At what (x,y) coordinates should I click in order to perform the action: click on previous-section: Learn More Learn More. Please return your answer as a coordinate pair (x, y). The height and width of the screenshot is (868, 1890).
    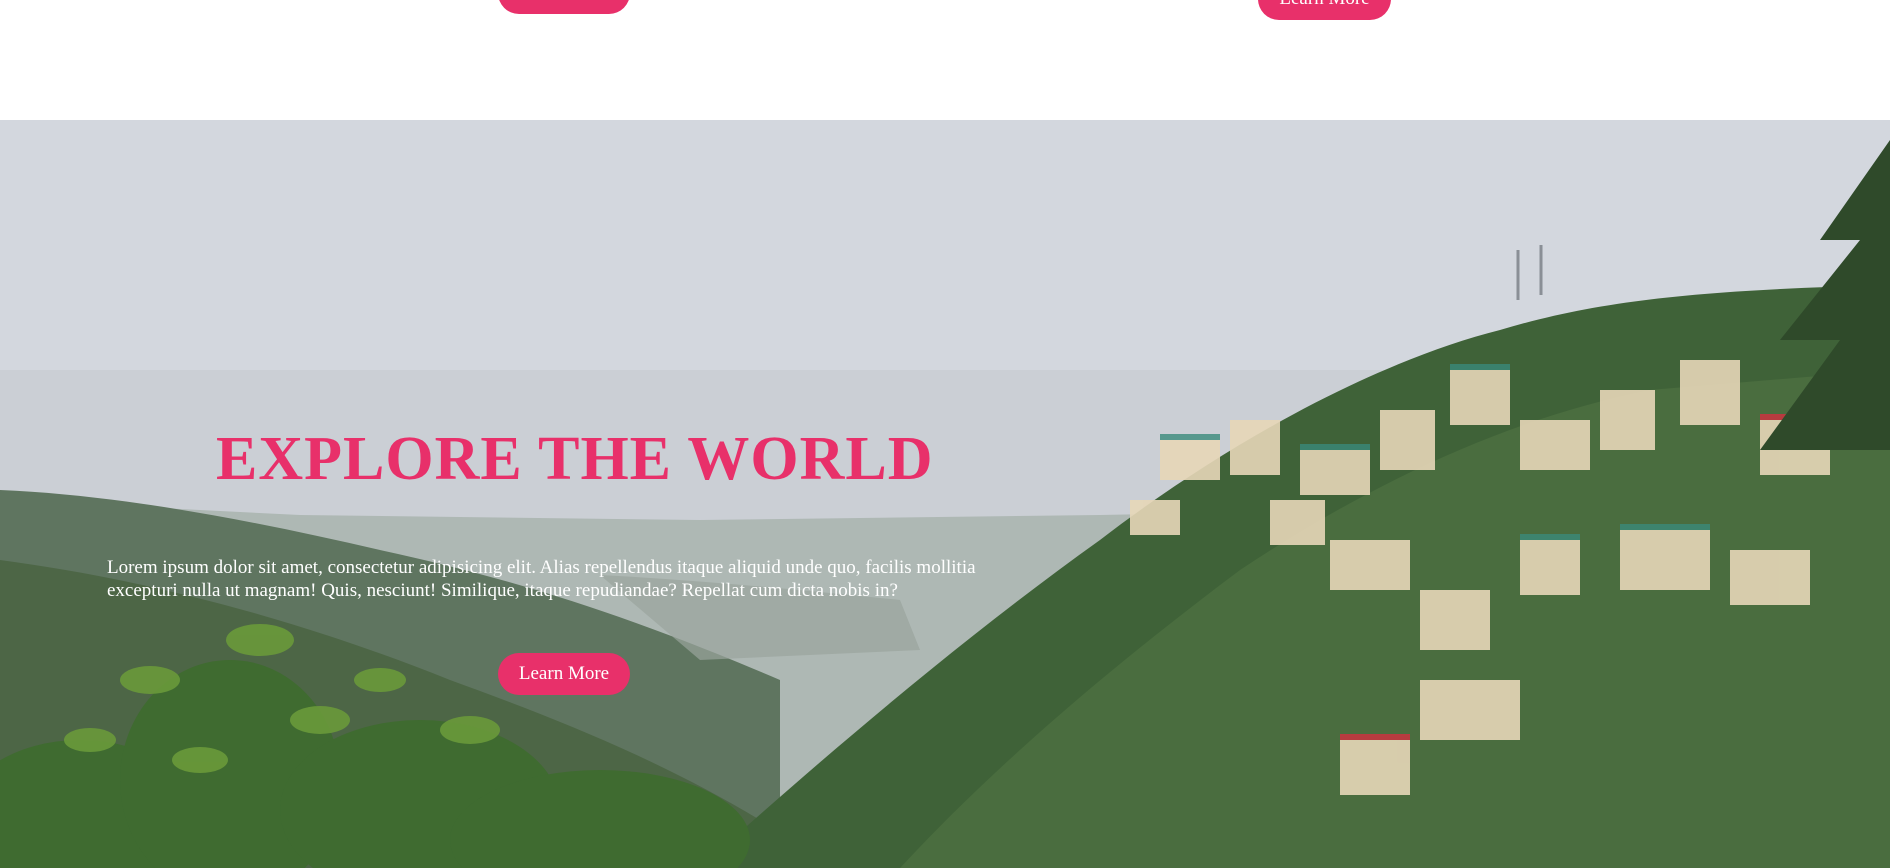
    Looking at the image, I should click on (945, 60).